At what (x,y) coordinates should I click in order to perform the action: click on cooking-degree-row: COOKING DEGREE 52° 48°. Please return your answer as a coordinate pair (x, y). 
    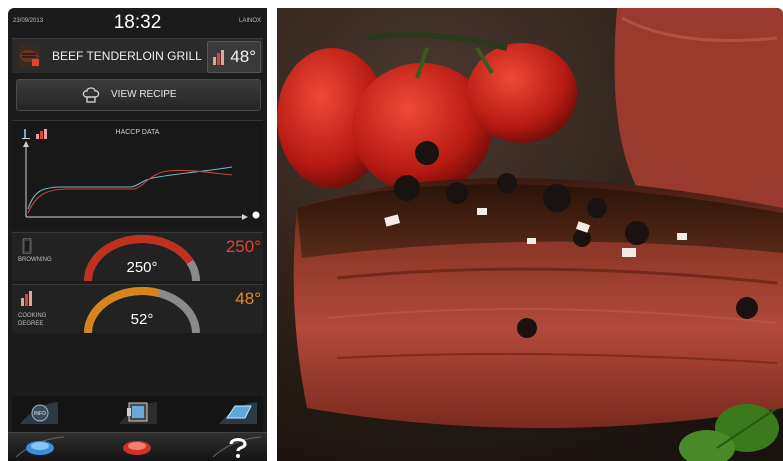
    Looking at the image, I should click on (137, 309).